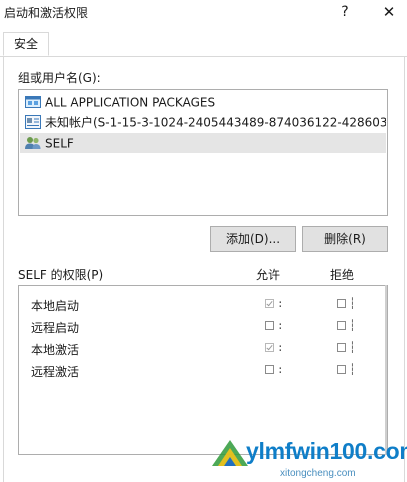 This screenshot has width=407, height=482. What do you see at coordinates (33, 143) in the screenshot?
I see `users-group-icon` at bounding box center [33, 143].